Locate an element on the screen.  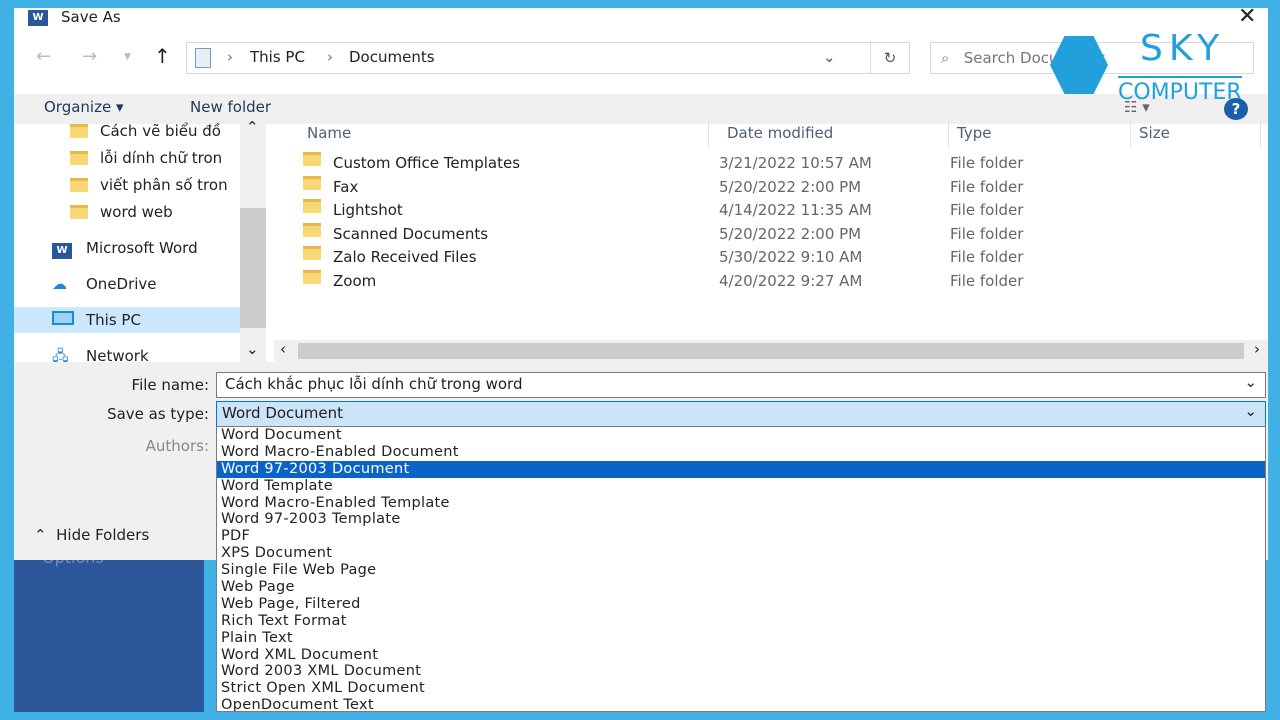
close-icon: ✕ is located at coordinates (1247, 16).